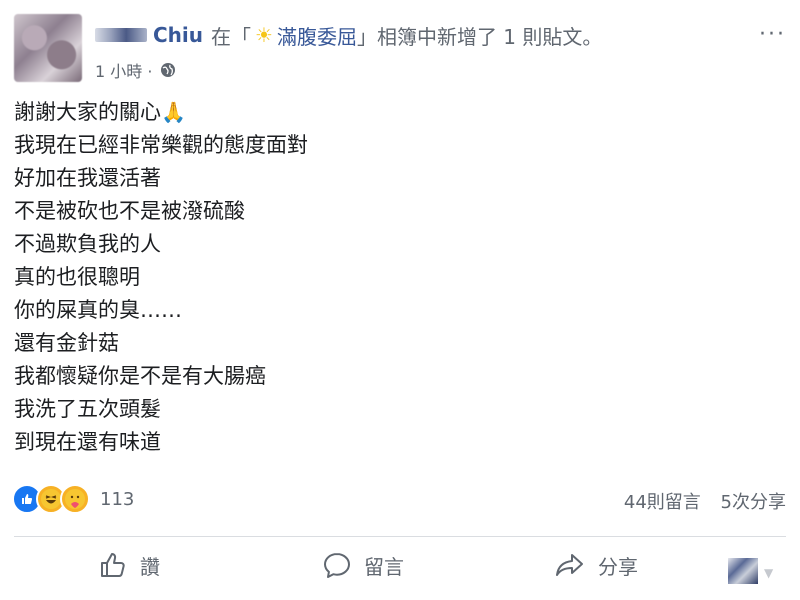  Describe the element at coordinates (100, 112) in the screenshot. I see `post-line: 謝謝大家的關心🙏` at that location.